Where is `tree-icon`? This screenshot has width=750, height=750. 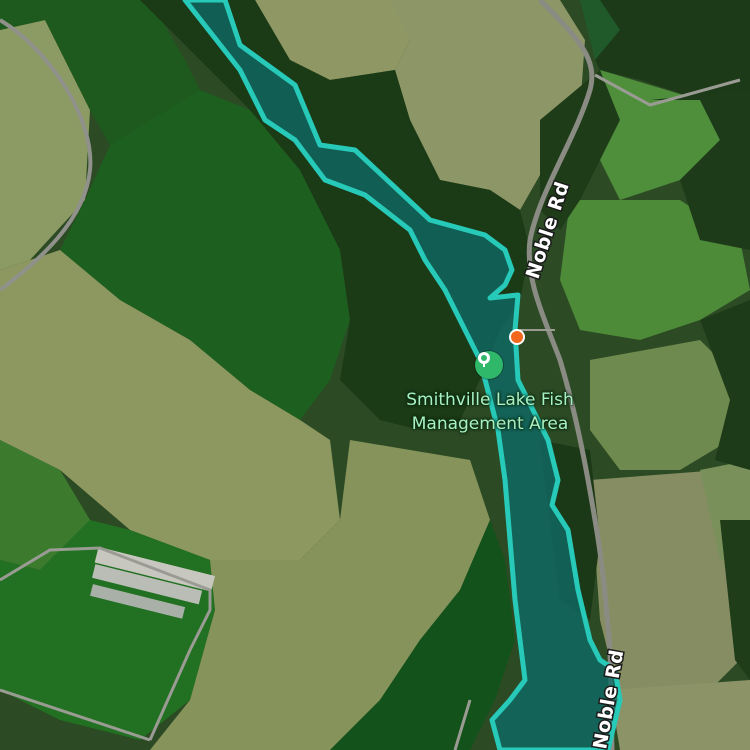 tree-icon is located at coordinates (484, 359).